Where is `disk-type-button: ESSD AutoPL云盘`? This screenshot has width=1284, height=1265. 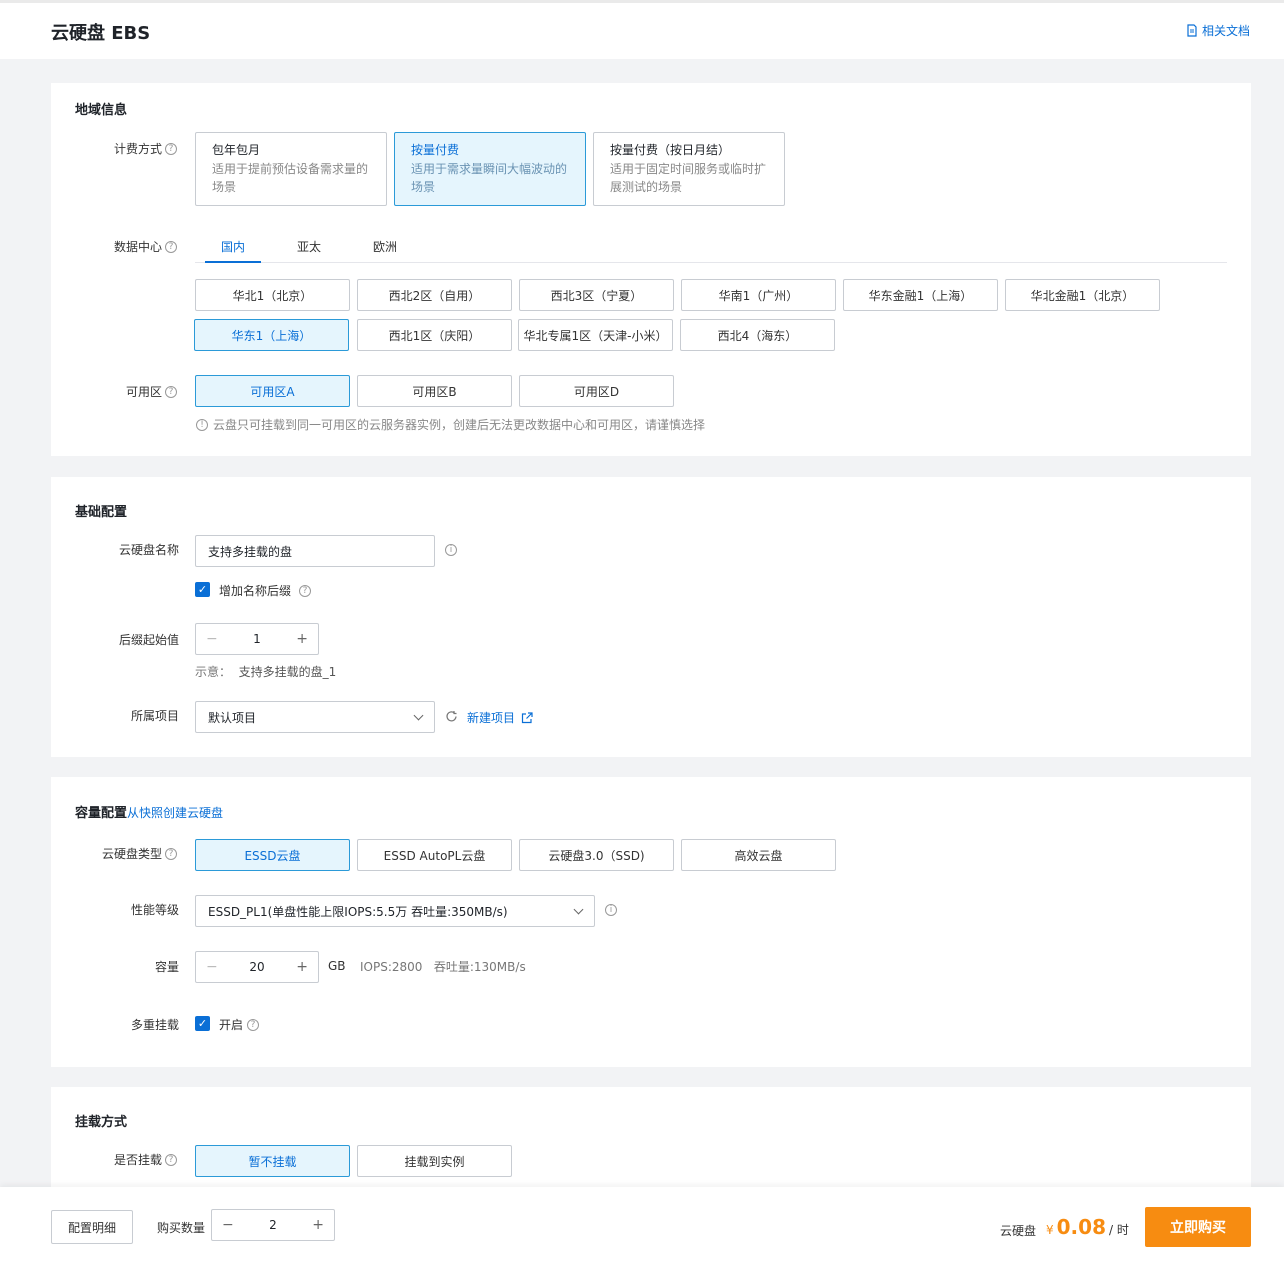
disk-type-button: ESSD AutoPL云盘 is located at coordinates (434, 855).